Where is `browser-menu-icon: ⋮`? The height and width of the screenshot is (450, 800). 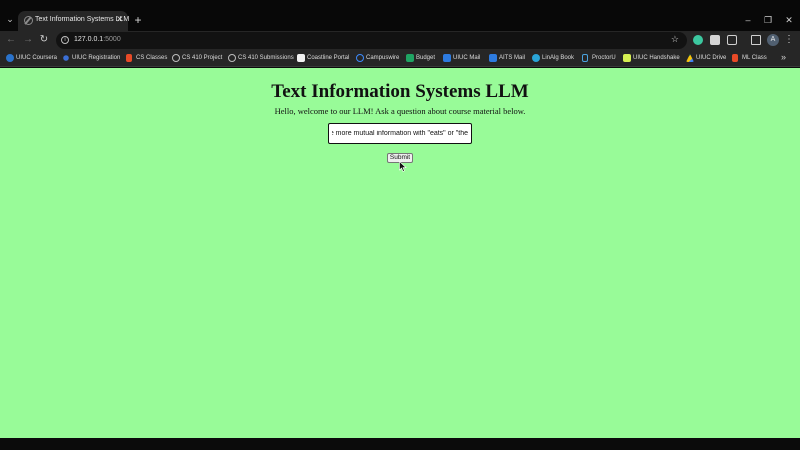 browser-menu-icon: ⋮ is located at coordinates (789, 40).